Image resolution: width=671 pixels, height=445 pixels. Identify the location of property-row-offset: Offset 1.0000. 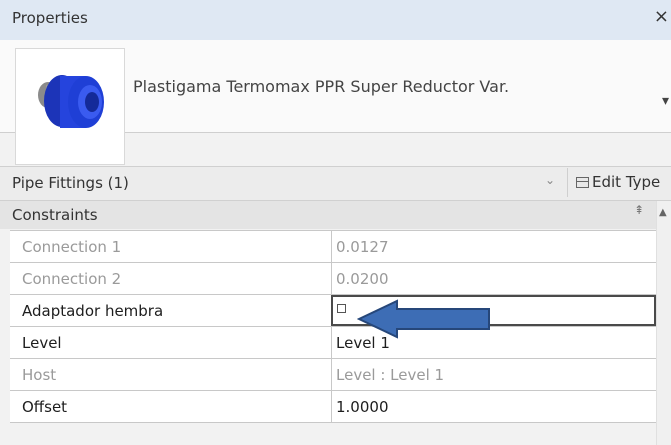
(333, 407).